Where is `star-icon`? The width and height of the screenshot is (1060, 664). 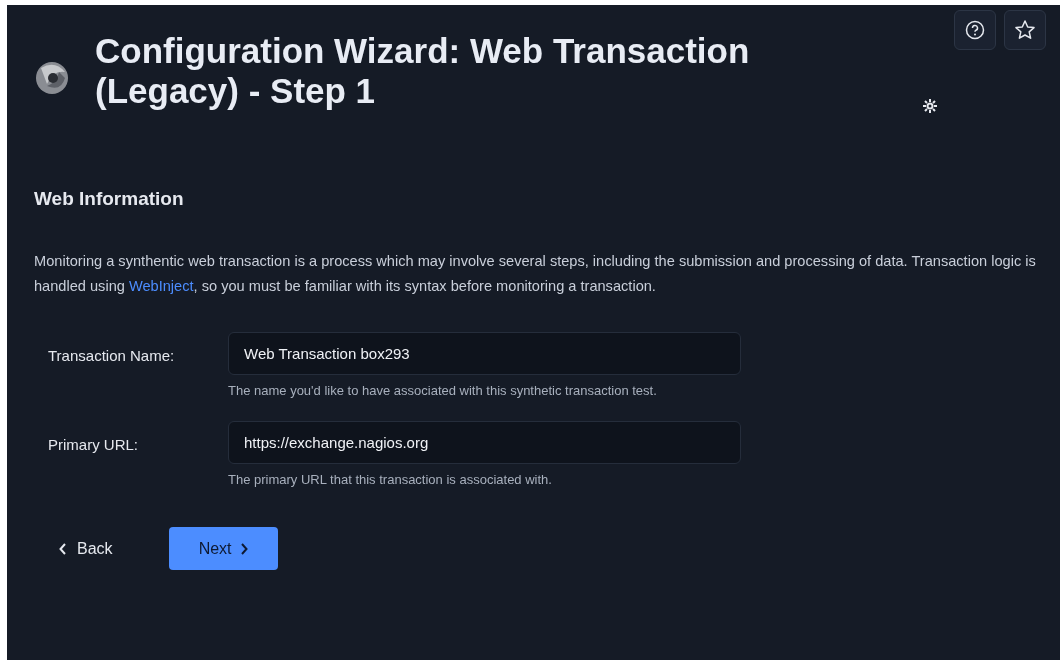
star-icon is located at coordinates (1025, 30).